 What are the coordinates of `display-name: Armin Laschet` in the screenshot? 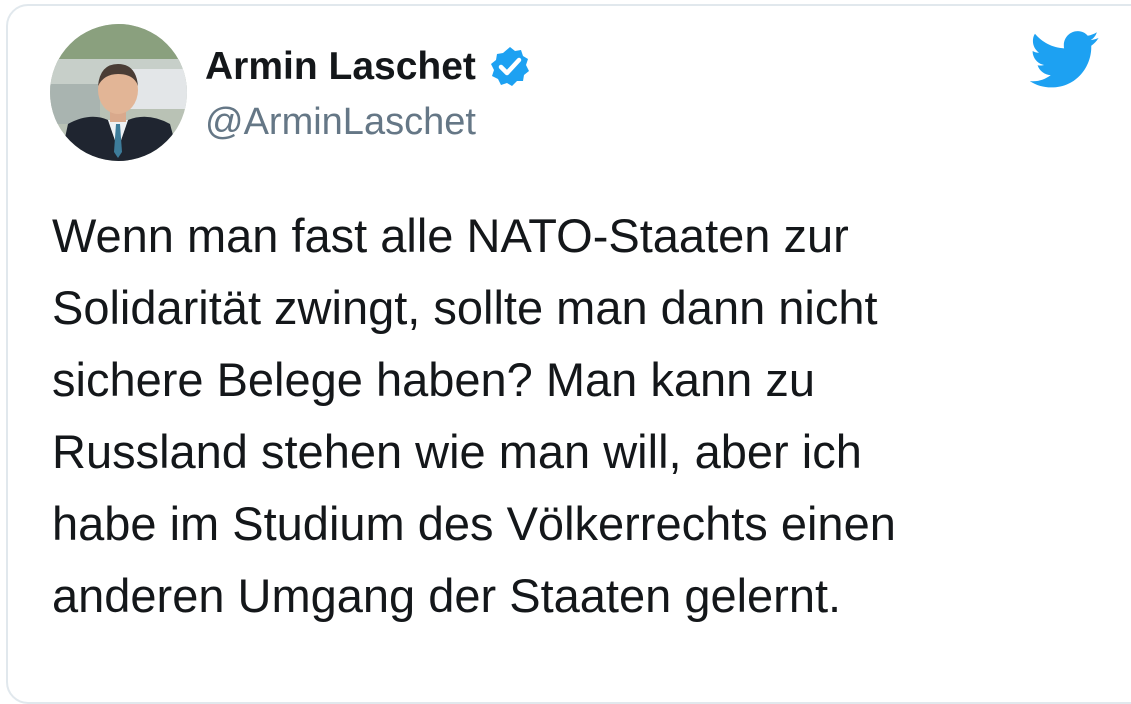 It's located at (368, 67).